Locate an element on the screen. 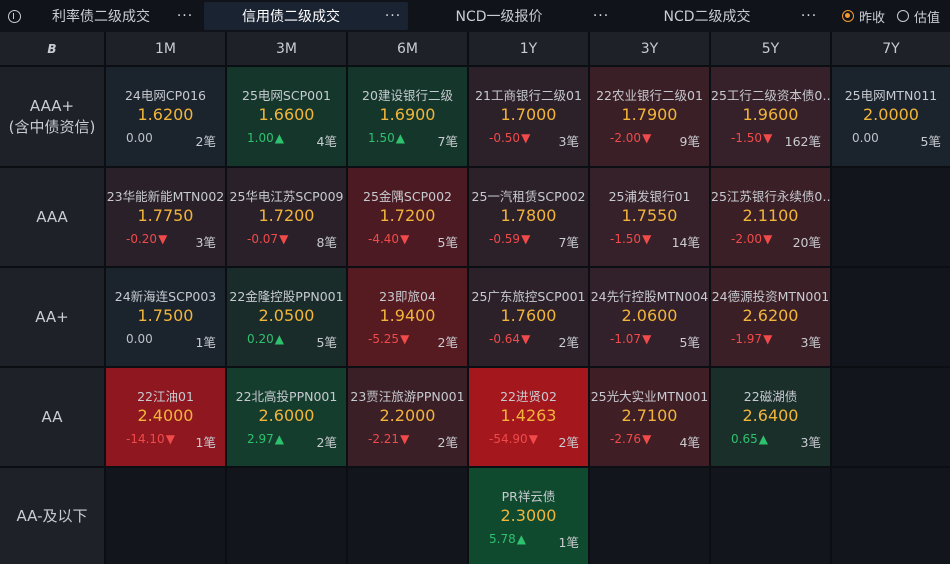 The height and width of the screenshot is (564, 950). column-header-6m: 6M is located at coordinates (407, 48).